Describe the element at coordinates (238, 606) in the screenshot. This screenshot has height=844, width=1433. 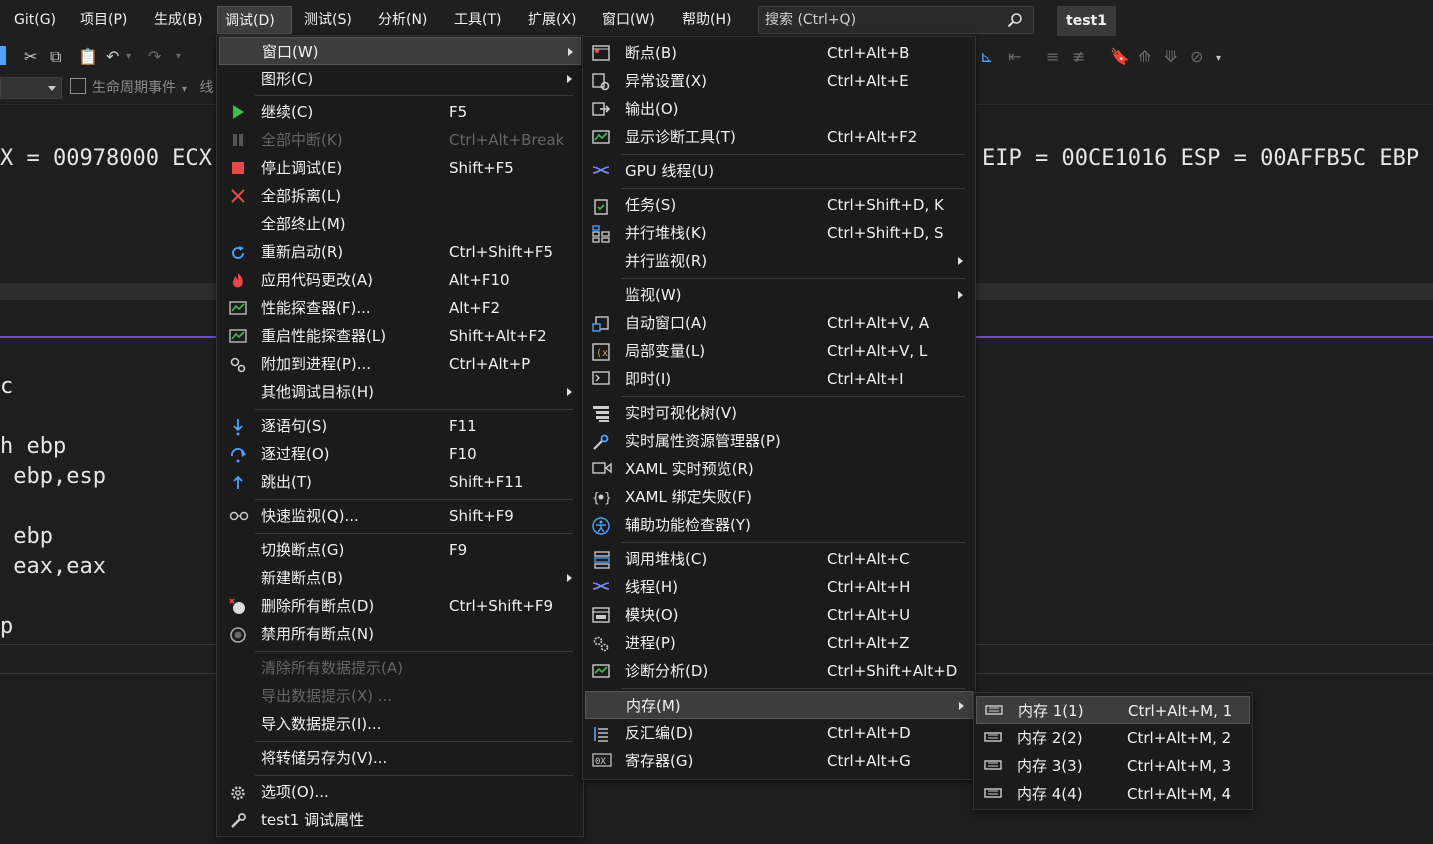
I see `delete-breakpoints-icon` at that location.